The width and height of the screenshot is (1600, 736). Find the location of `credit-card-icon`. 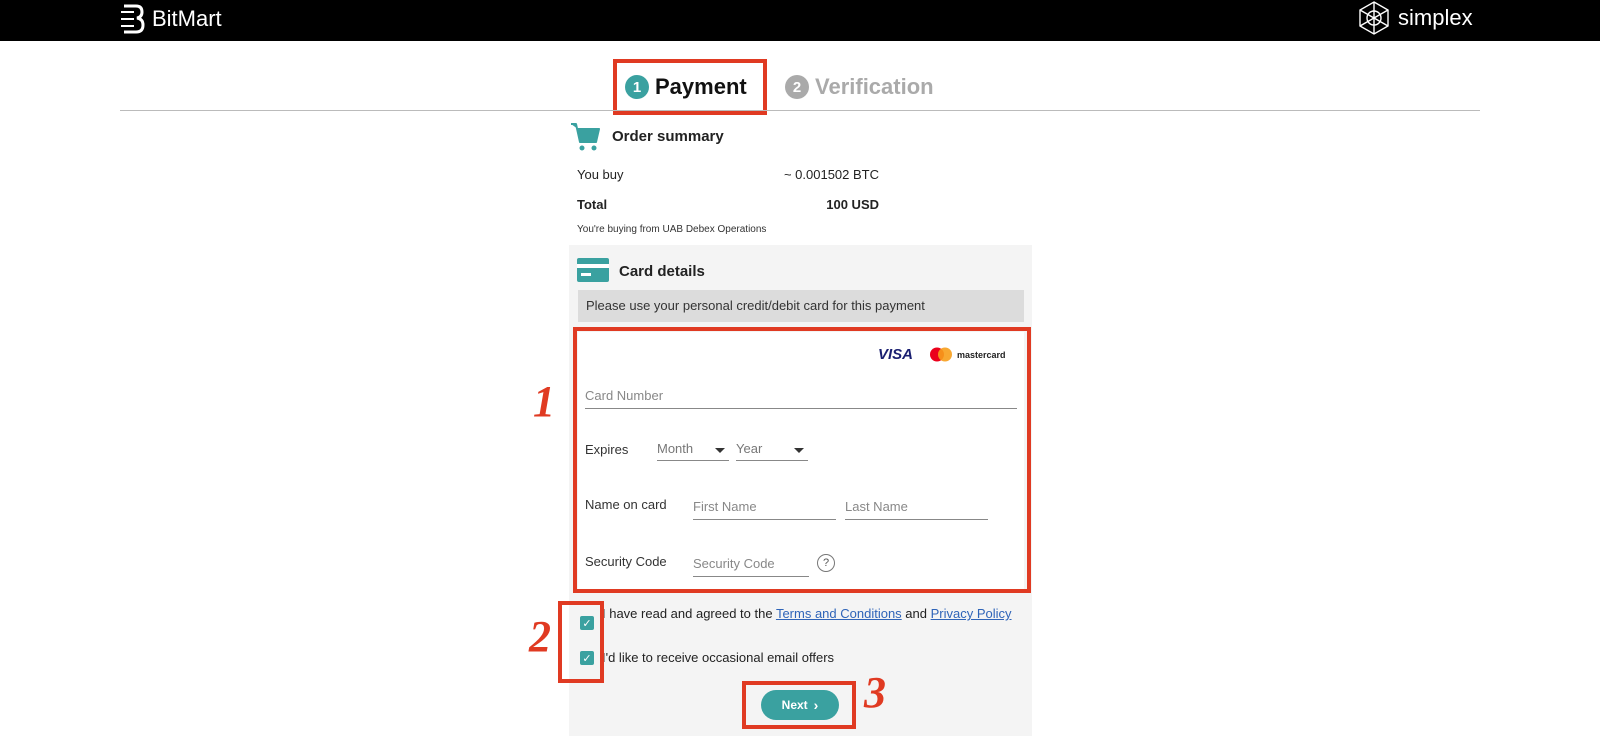

credit-card-icon is located at coordinates (593, 270).